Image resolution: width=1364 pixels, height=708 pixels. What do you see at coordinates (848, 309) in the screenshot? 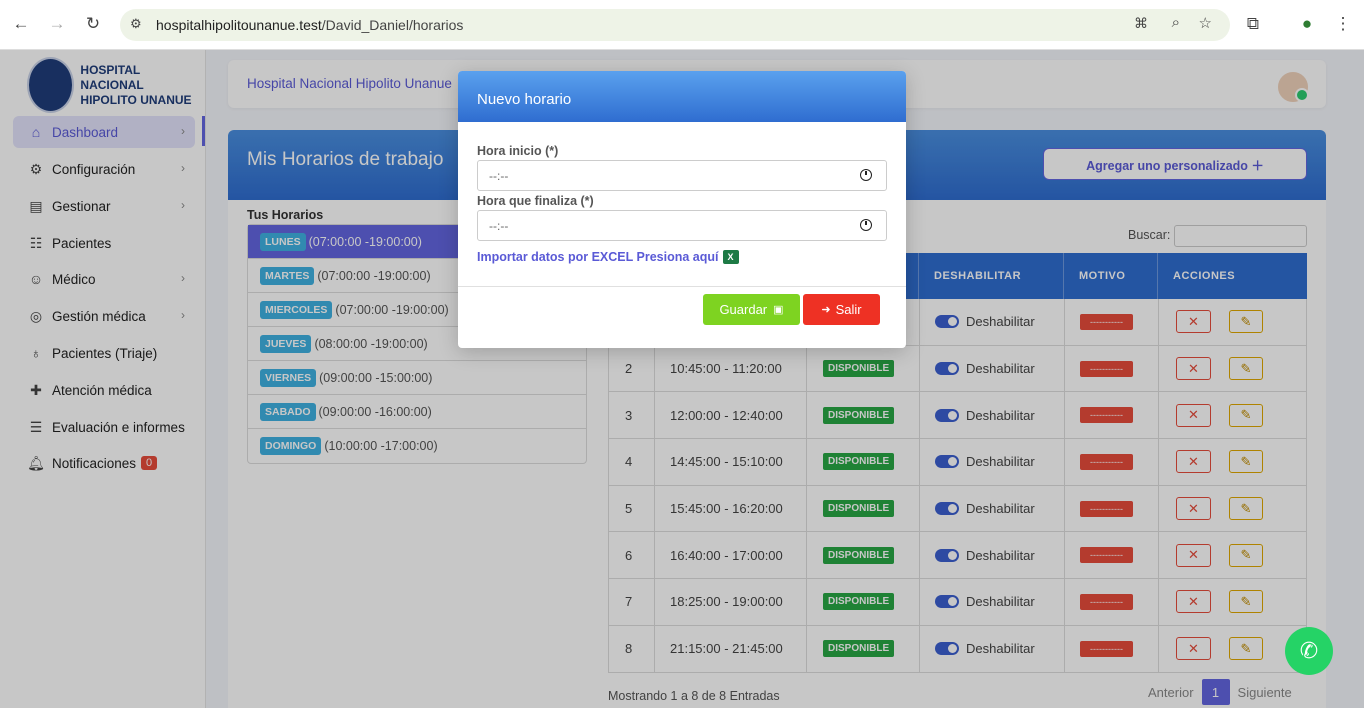
I see `exit-label: Salir` at bounding box center [848, 309].